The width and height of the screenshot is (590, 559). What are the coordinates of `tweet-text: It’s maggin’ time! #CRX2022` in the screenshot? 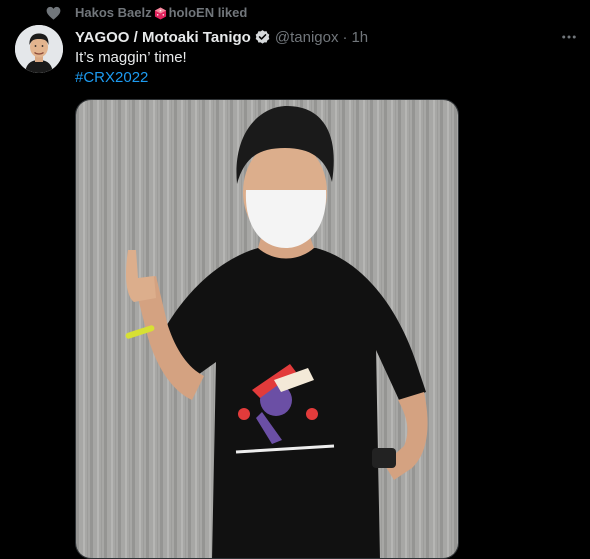 It's located at (131, 68).